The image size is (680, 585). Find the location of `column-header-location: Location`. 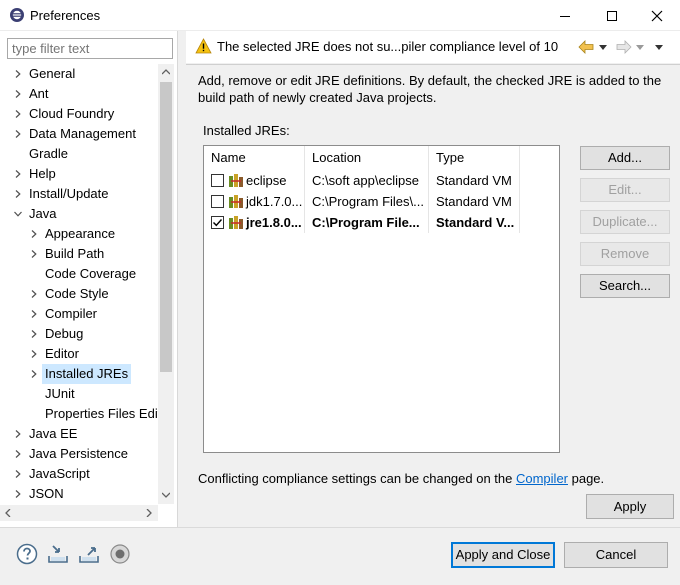

column-header-location: Location is located at coordinates (367, 158).